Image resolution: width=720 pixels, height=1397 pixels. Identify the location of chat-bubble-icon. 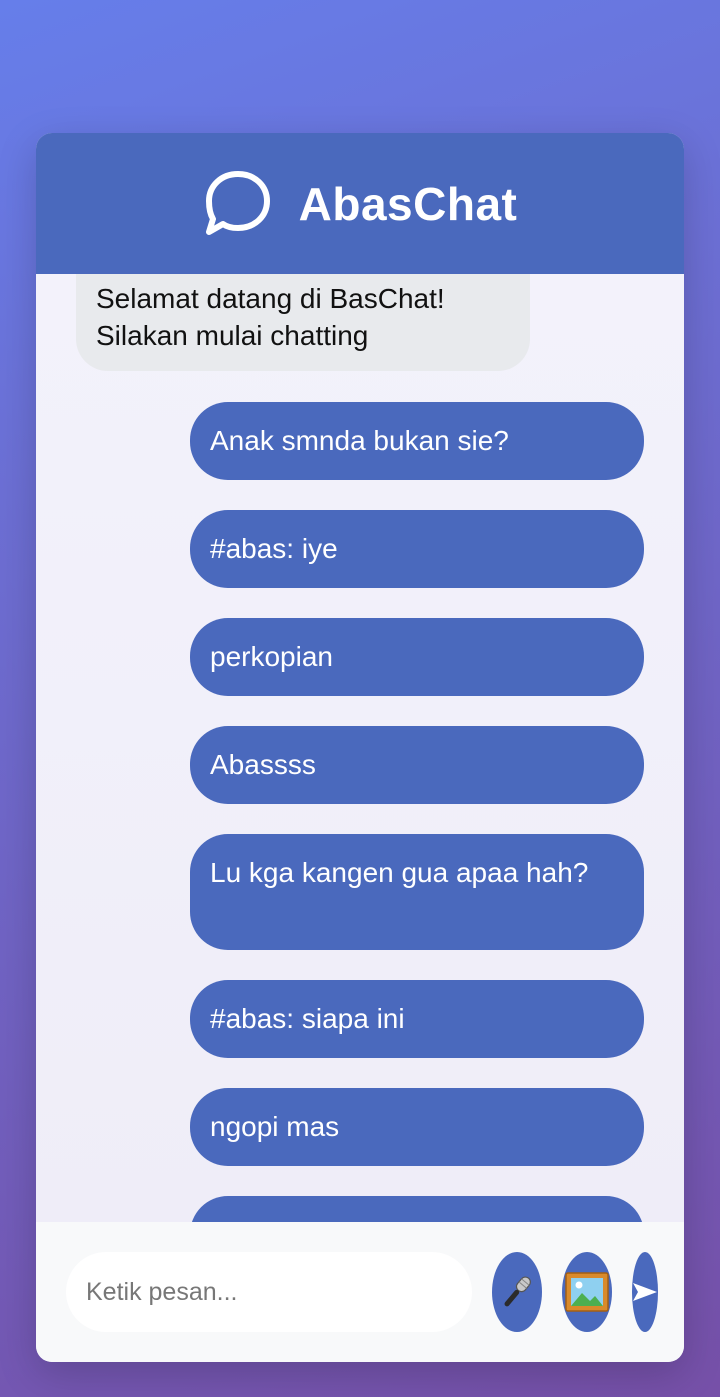
(237, 202).